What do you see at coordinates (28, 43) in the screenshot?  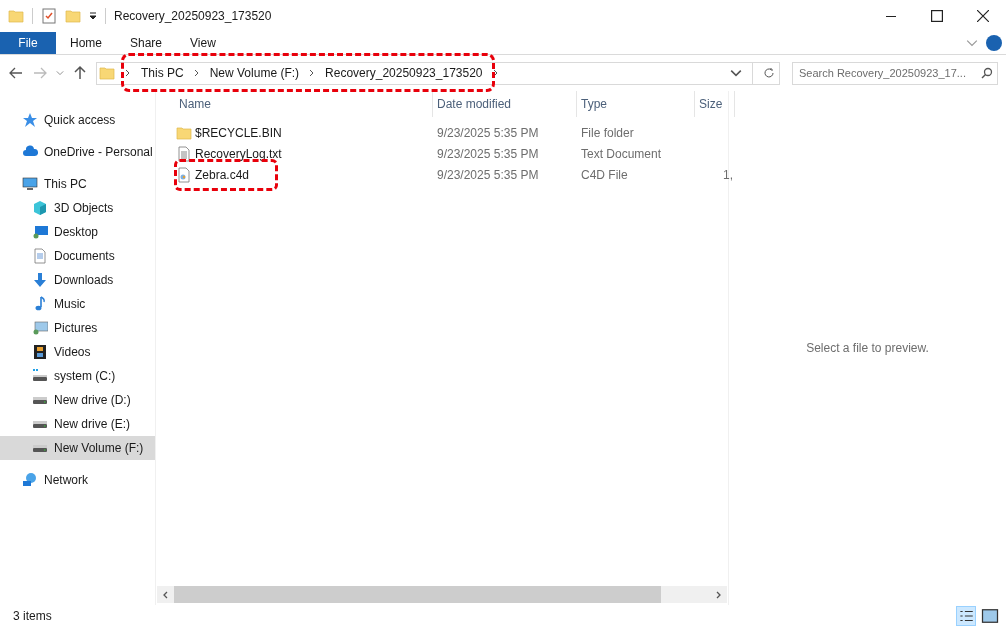 I see `file-tab: File` at bounding box center [28, 43].